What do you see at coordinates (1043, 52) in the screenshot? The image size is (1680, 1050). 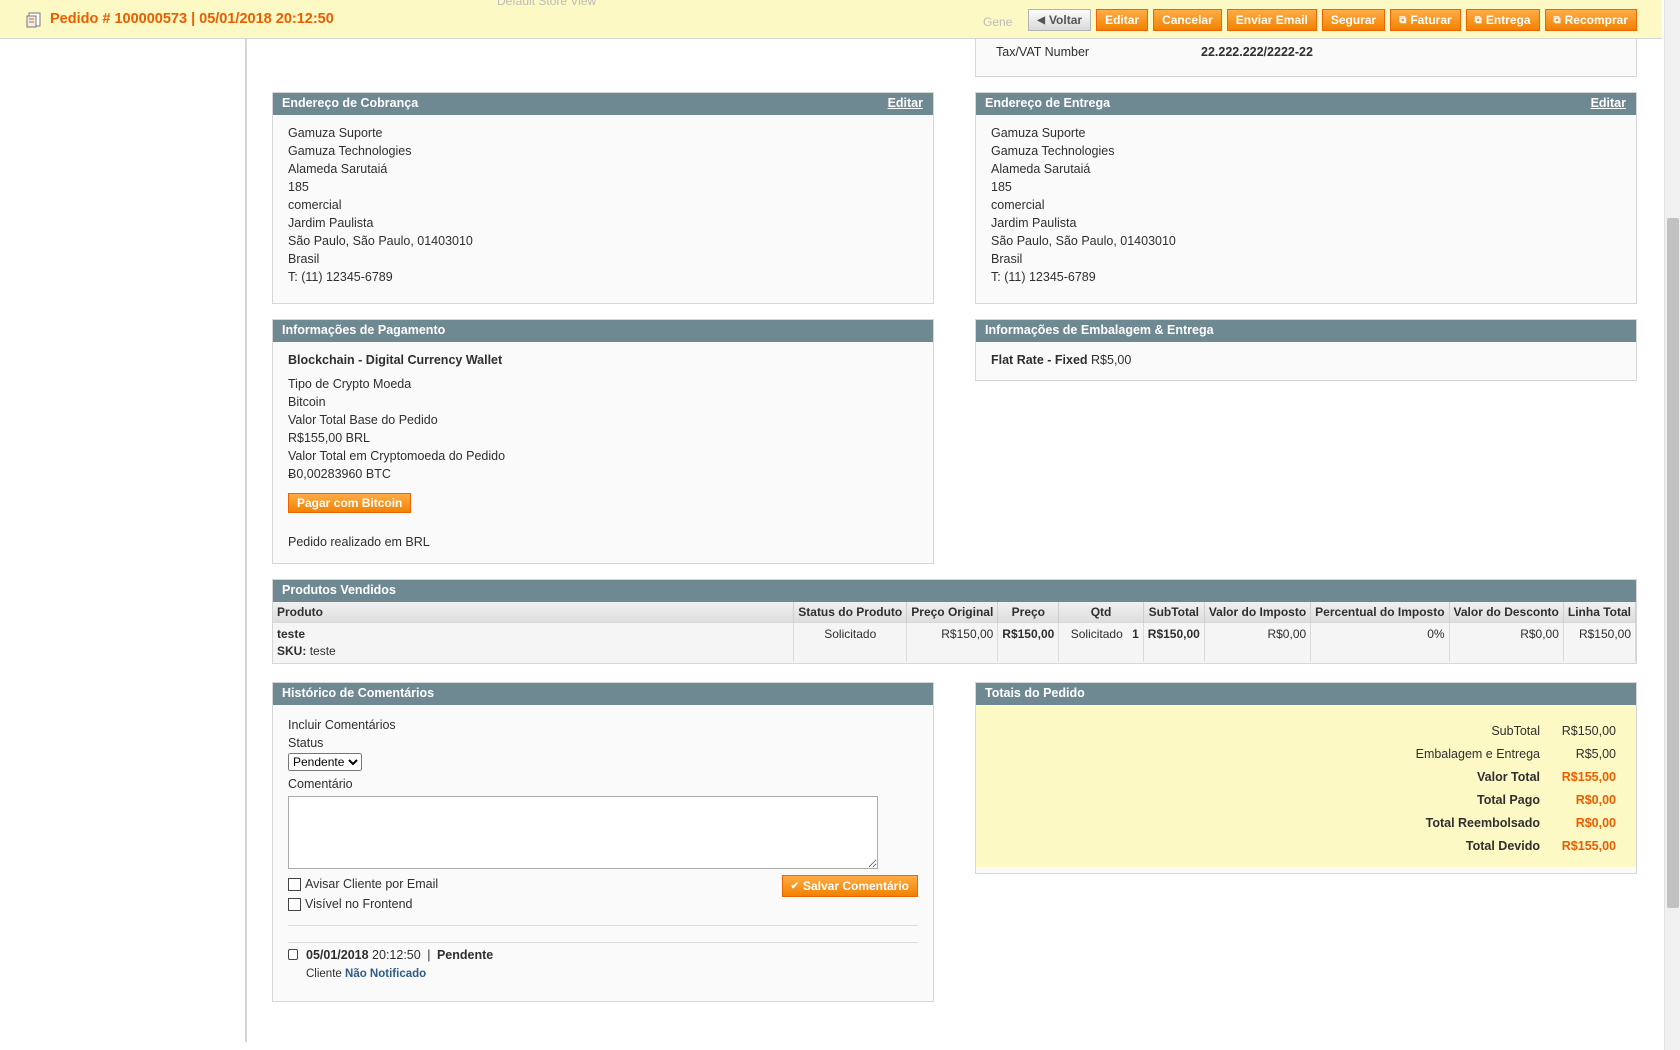 I see `tax-vat-label: Tax/VAT Number` at bounding box center [1043, 52].